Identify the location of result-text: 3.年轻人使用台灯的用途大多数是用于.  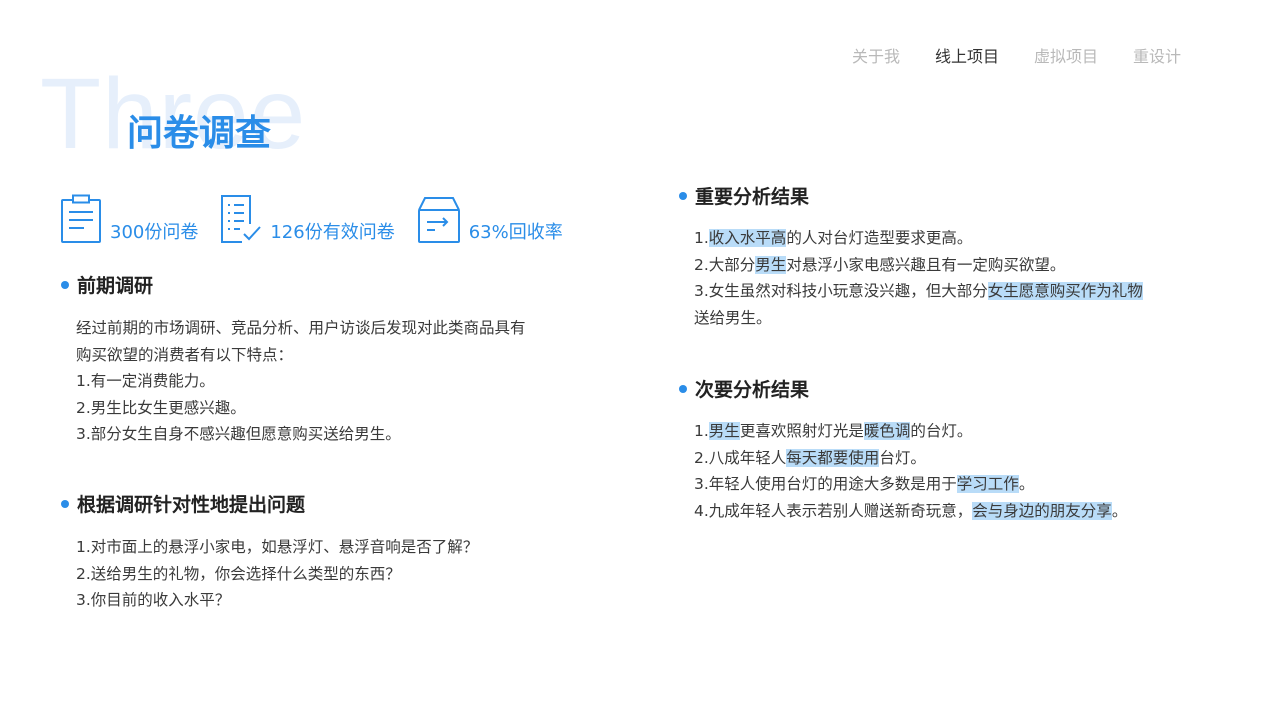
(825, 484).